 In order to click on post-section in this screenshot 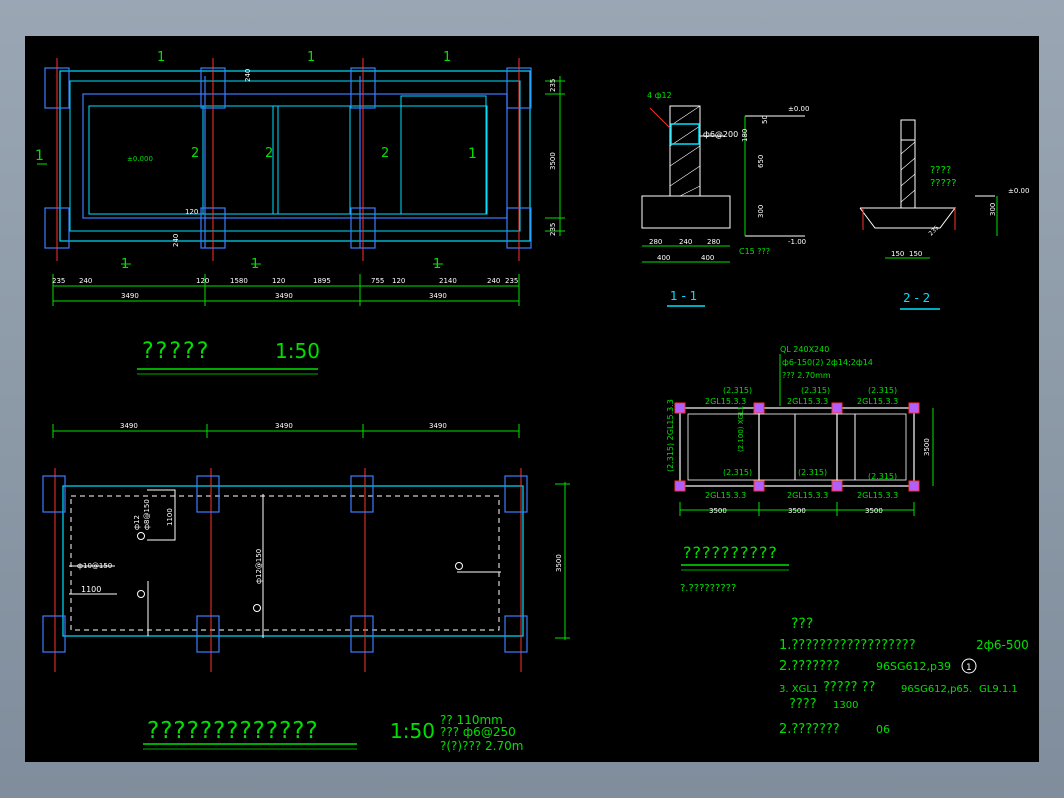, I will do `click(908, 174)`.